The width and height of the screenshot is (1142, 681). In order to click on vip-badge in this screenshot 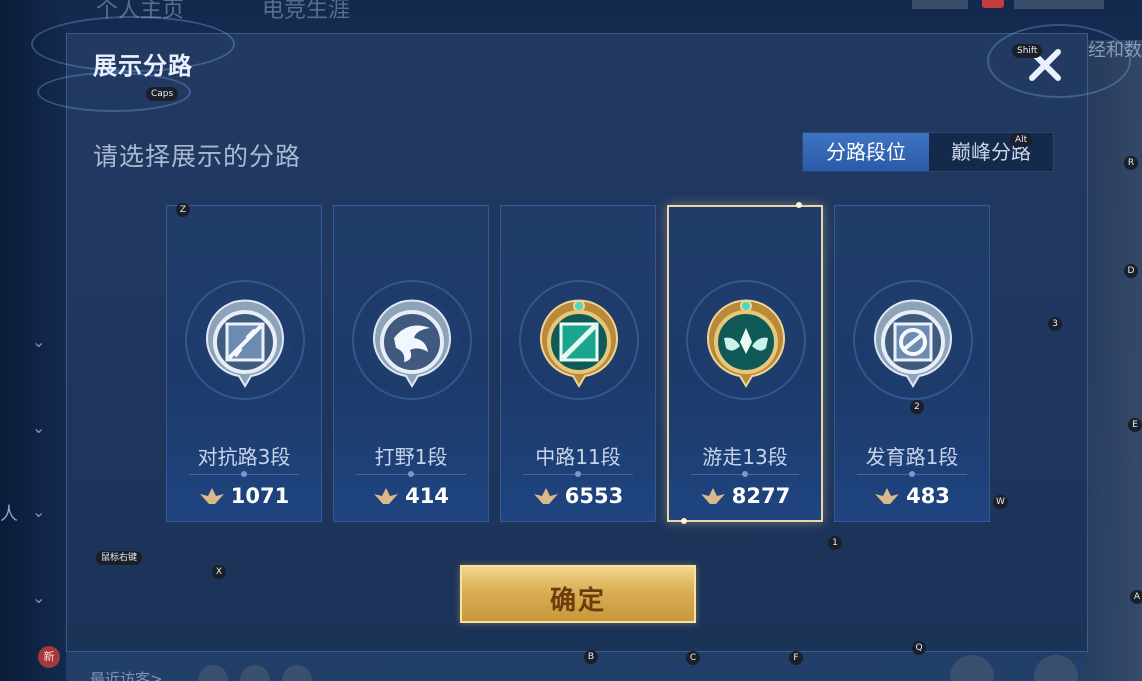, I will do `click(993, 4)`.